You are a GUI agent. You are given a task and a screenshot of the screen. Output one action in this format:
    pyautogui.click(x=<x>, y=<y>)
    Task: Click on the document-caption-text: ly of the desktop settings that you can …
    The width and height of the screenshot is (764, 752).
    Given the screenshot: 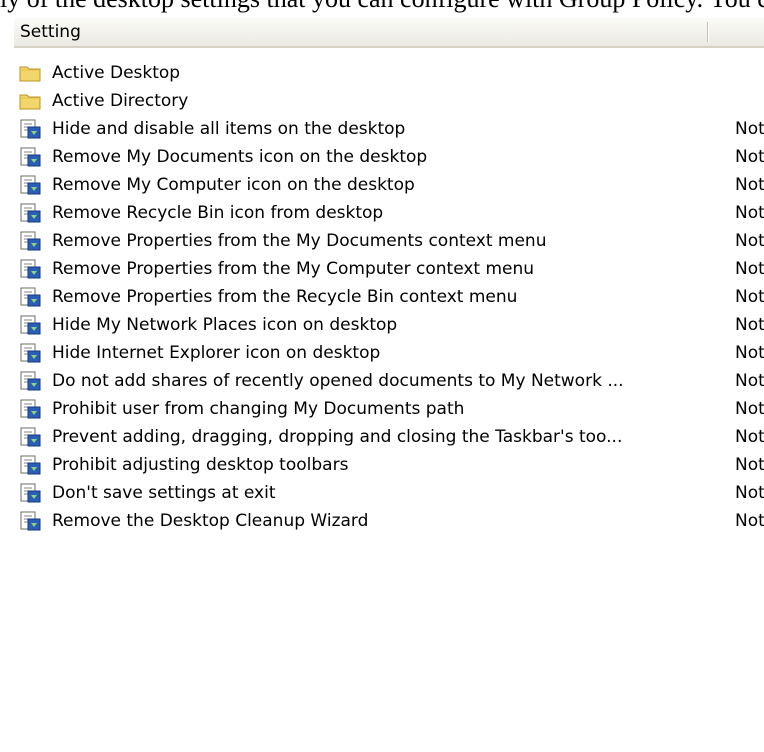 What is the action you would take?
    pyautogui.click(x=382, y=9)
    